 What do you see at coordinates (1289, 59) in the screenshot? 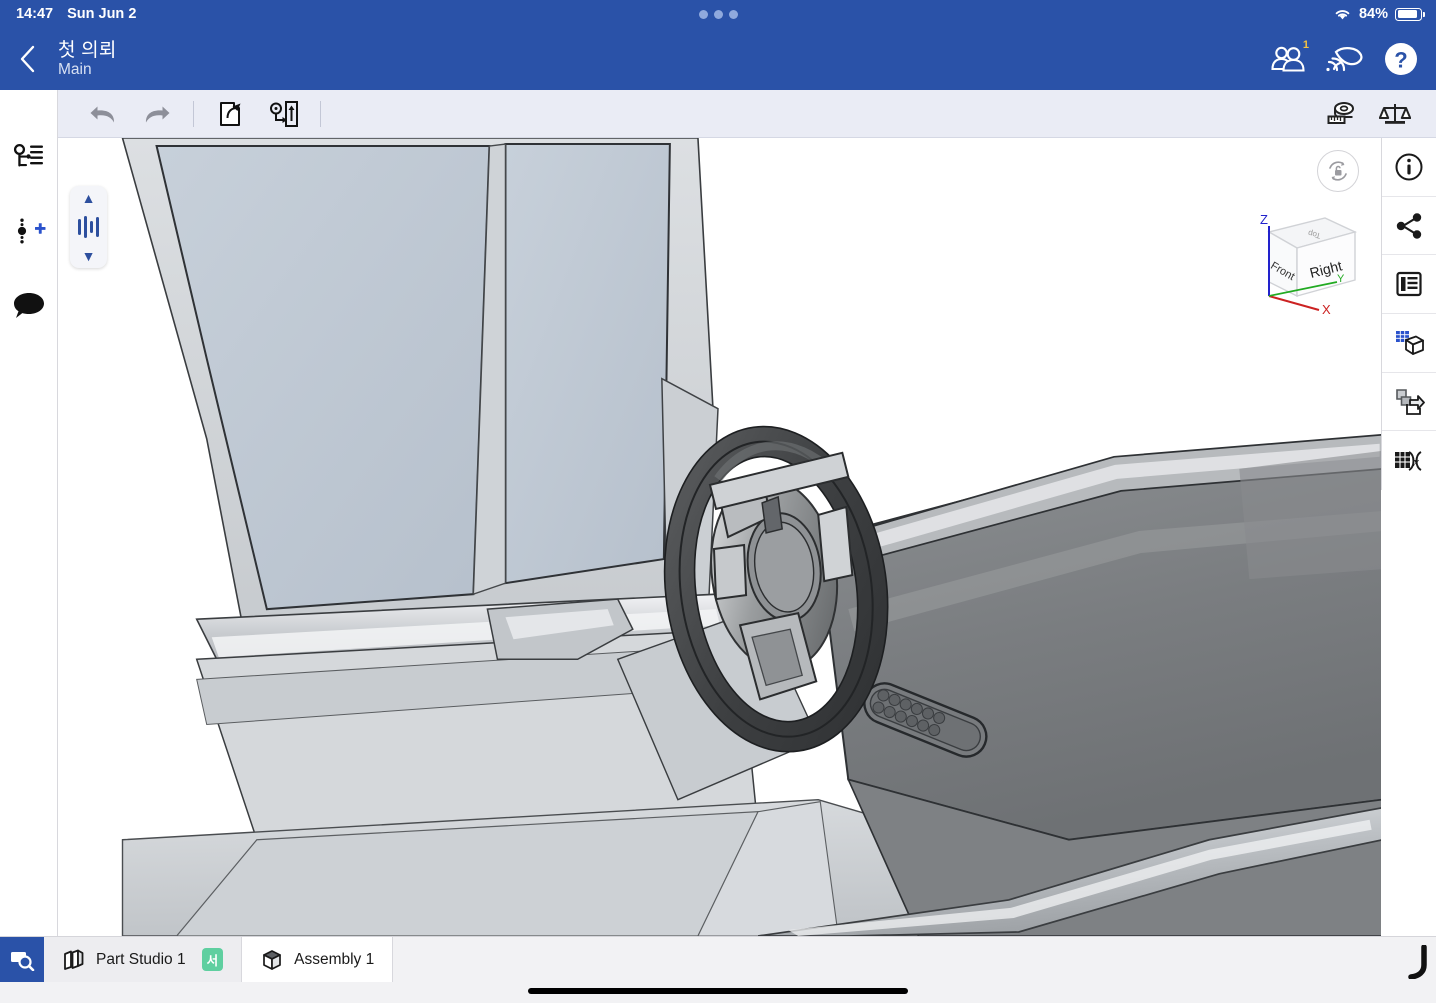
I see `collaborators-button: 1` at bounding box center [1289, 59].